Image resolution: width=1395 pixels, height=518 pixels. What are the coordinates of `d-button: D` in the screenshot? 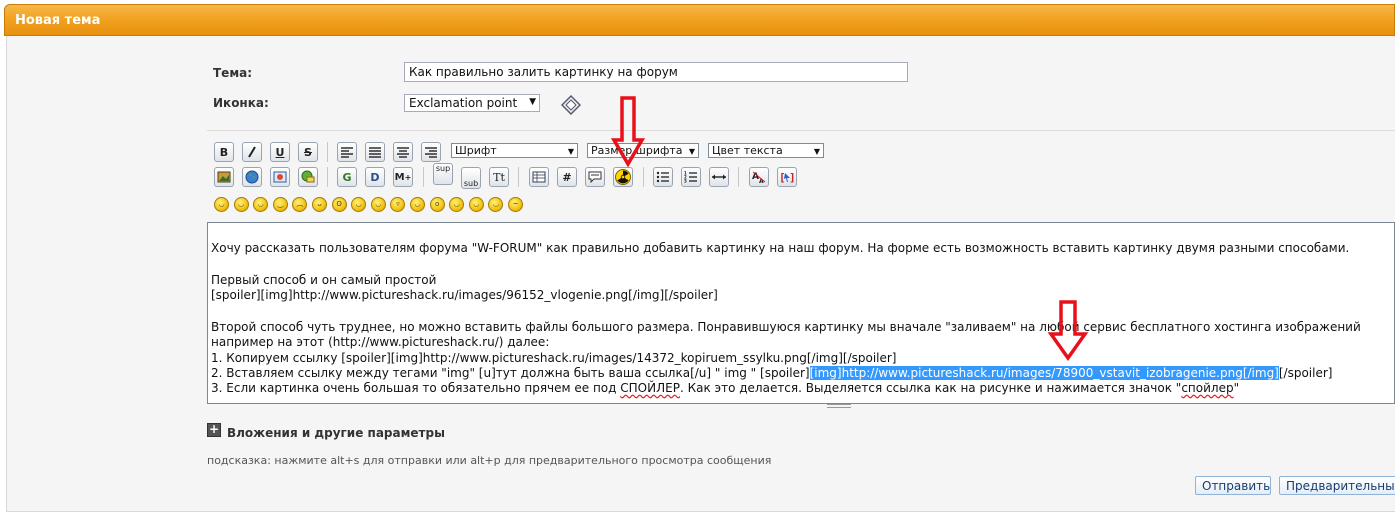 It's located at (375, 177).